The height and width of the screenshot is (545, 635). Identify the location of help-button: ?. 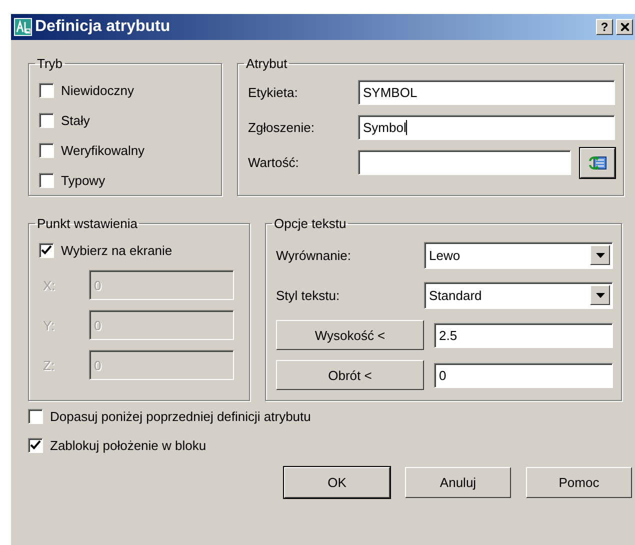
(604, 27).